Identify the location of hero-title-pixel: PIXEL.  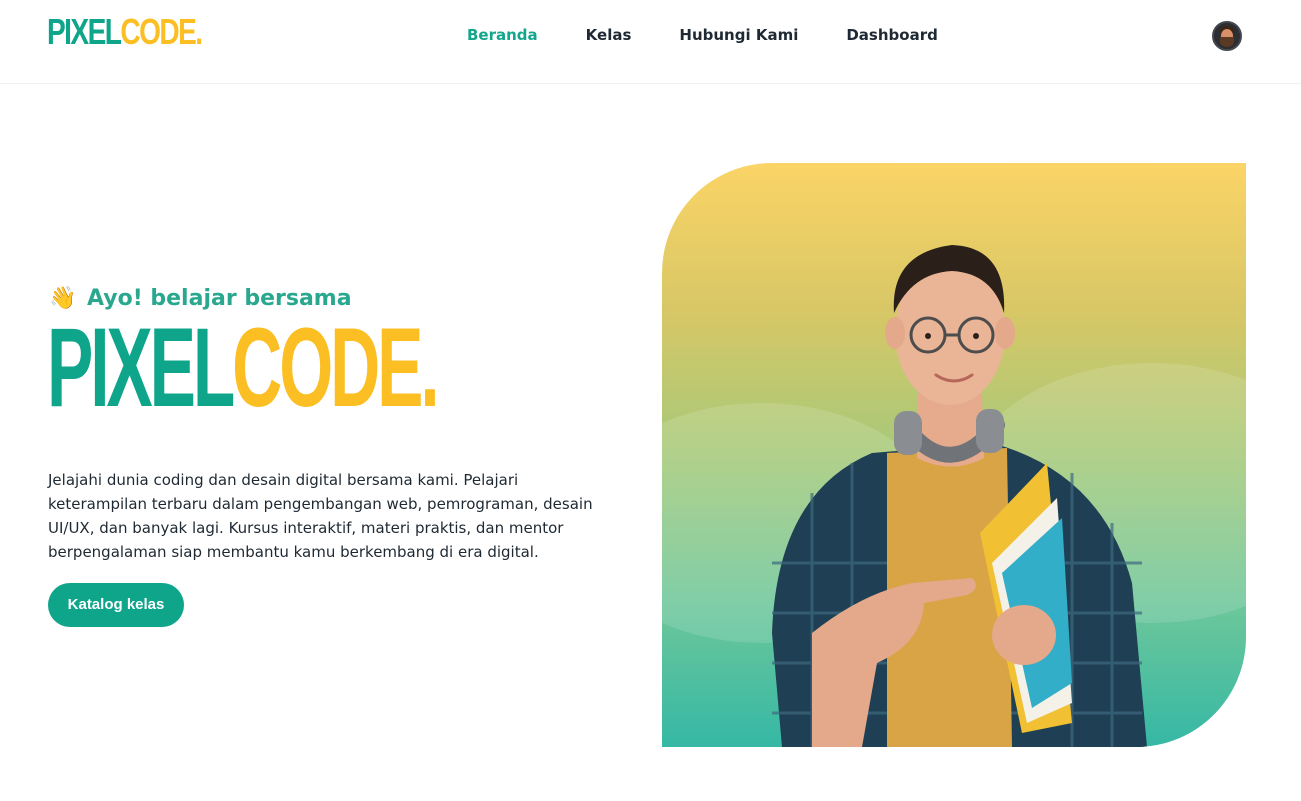
(141, 367).